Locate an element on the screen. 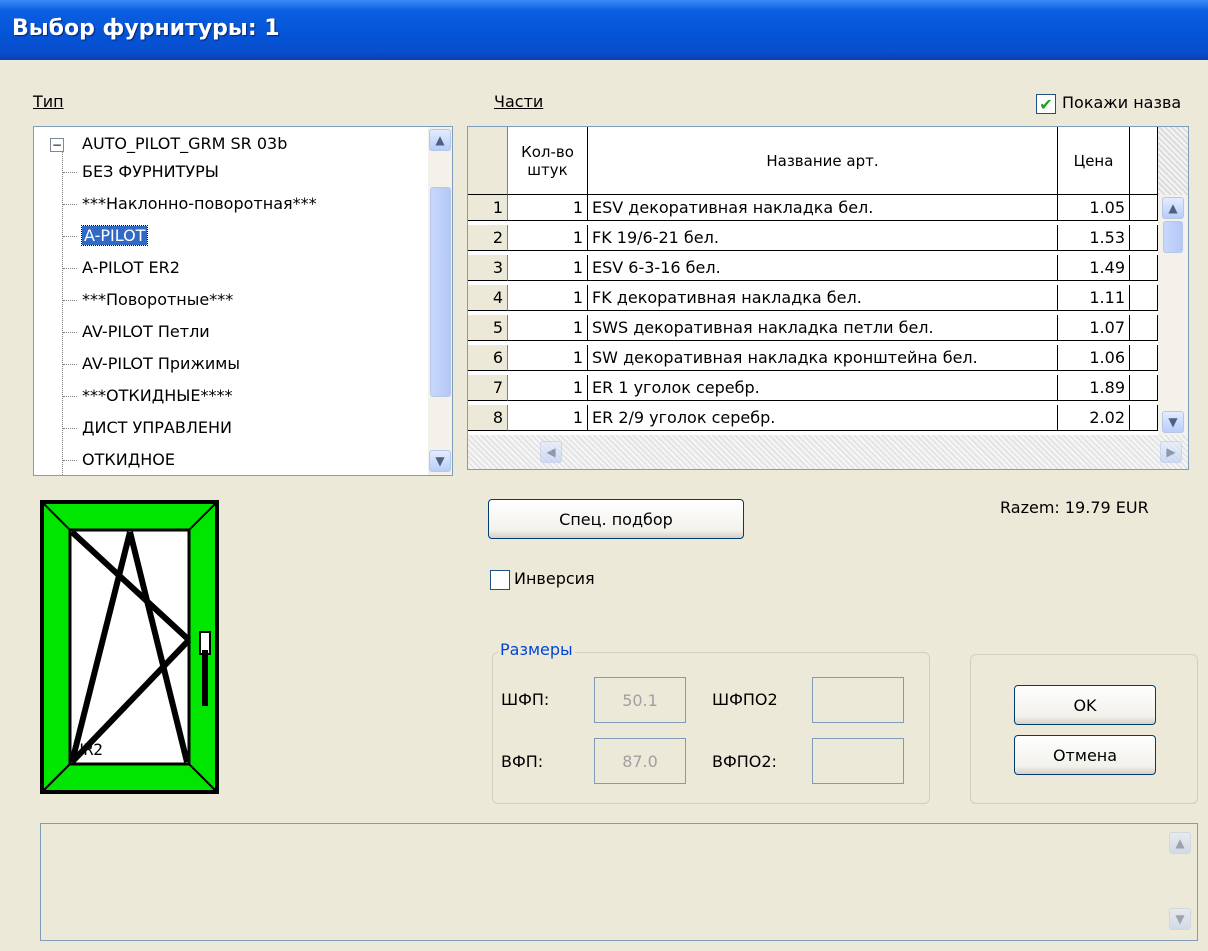 The height and width of the screenshot is (951, 1208). row-number-cell: 5 is located at coordinates (488, 328).